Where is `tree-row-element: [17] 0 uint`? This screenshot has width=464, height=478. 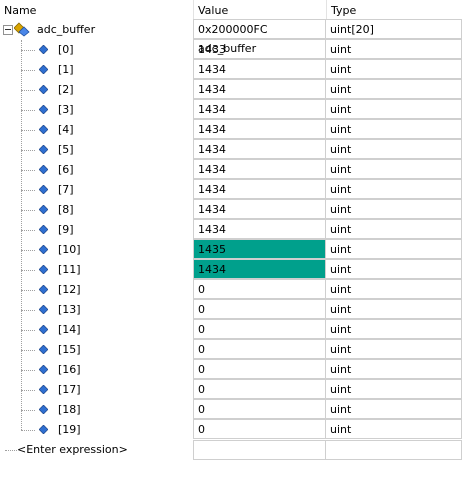 tree-row-element: [17] 0 uint is located at coordinates (232, 389).